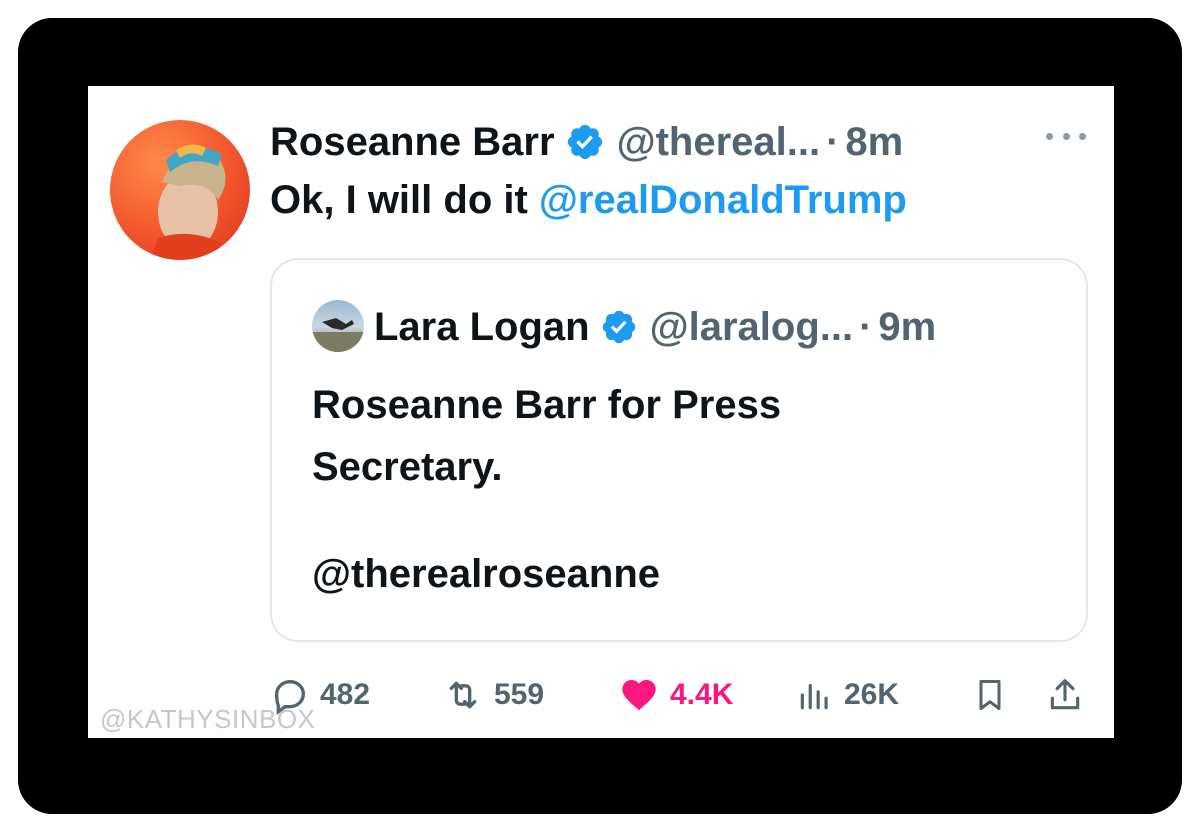  I want to click on quoted-author-name: Lara Logan, so click(482, 327).